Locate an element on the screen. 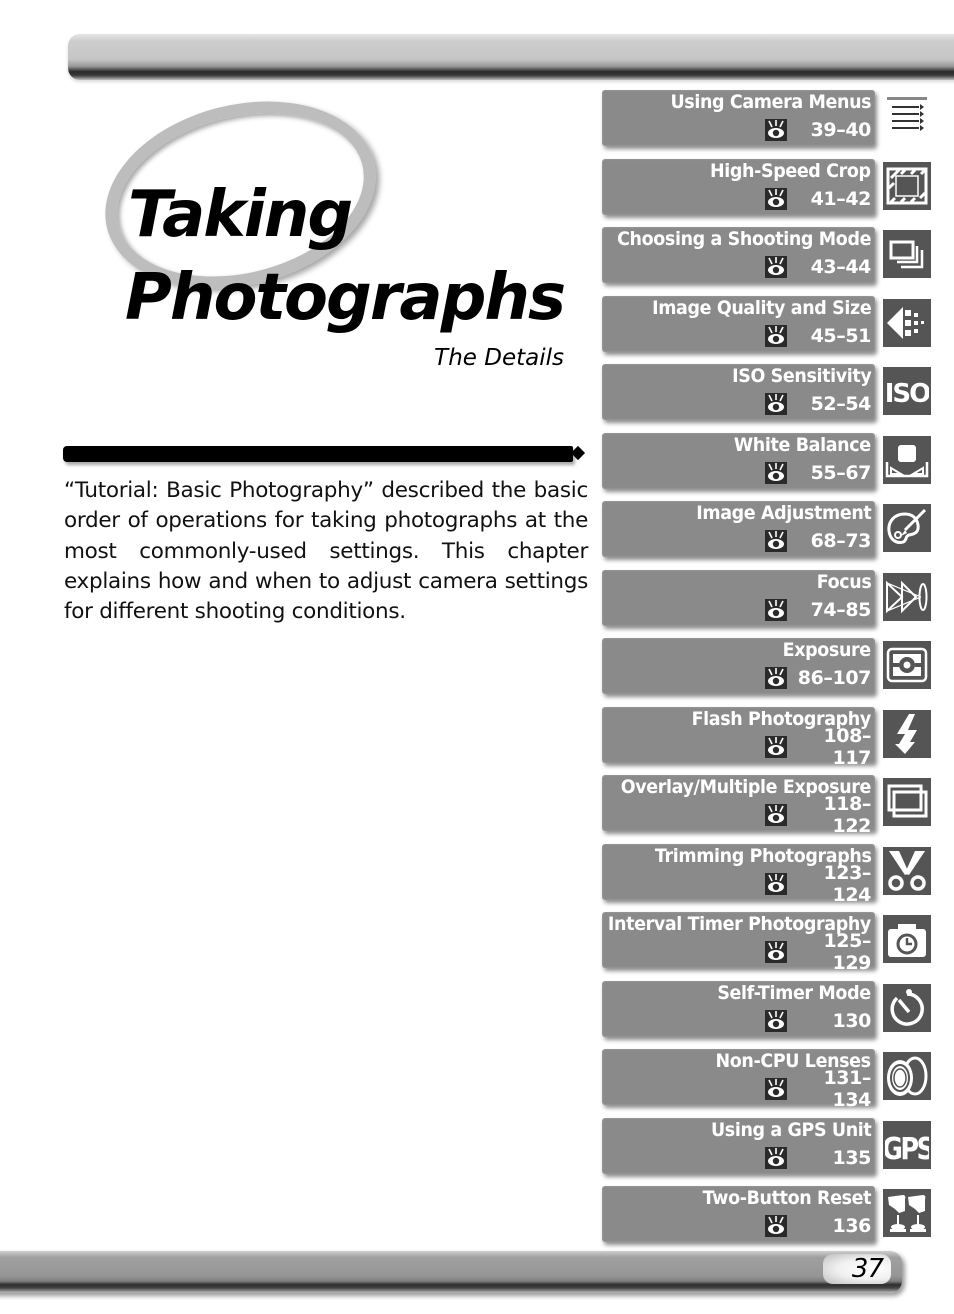 This screenshot has height=1314, width=954. toc-item-tab: Focus 74–85 is located at coordinates (738, 597).